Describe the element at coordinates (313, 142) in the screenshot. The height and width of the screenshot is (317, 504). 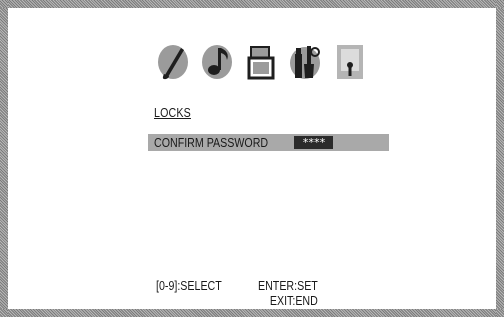
I see `password-input: ****` at that location.